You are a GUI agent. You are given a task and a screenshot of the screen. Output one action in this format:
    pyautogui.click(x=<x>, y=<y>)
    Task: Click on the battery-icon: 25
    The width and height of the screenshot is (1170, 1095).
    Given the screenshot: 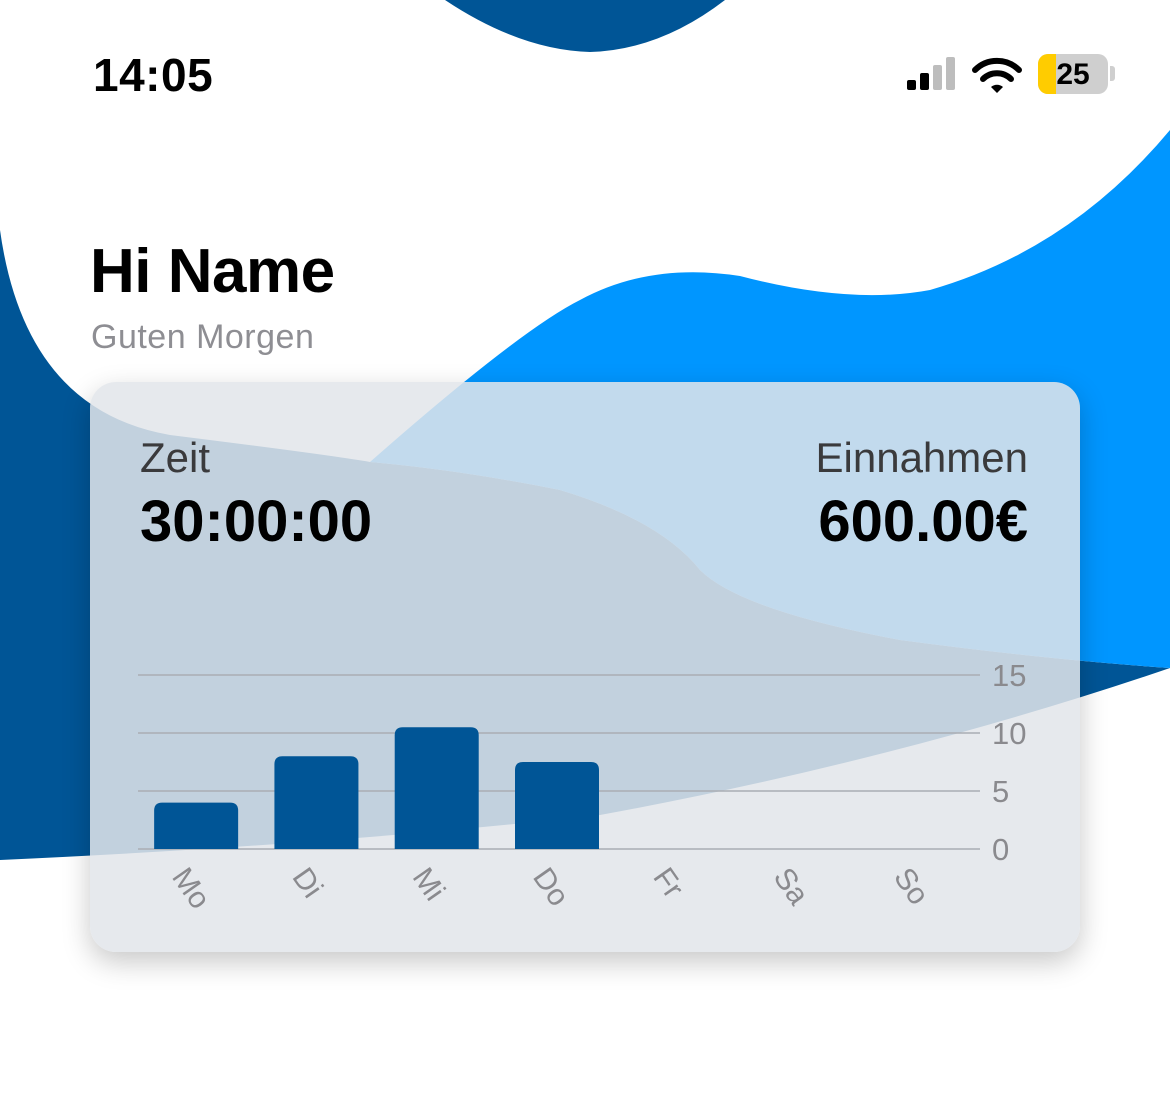 What is the action you would take?
    pyautogui.click(x=1073, y=74)
    